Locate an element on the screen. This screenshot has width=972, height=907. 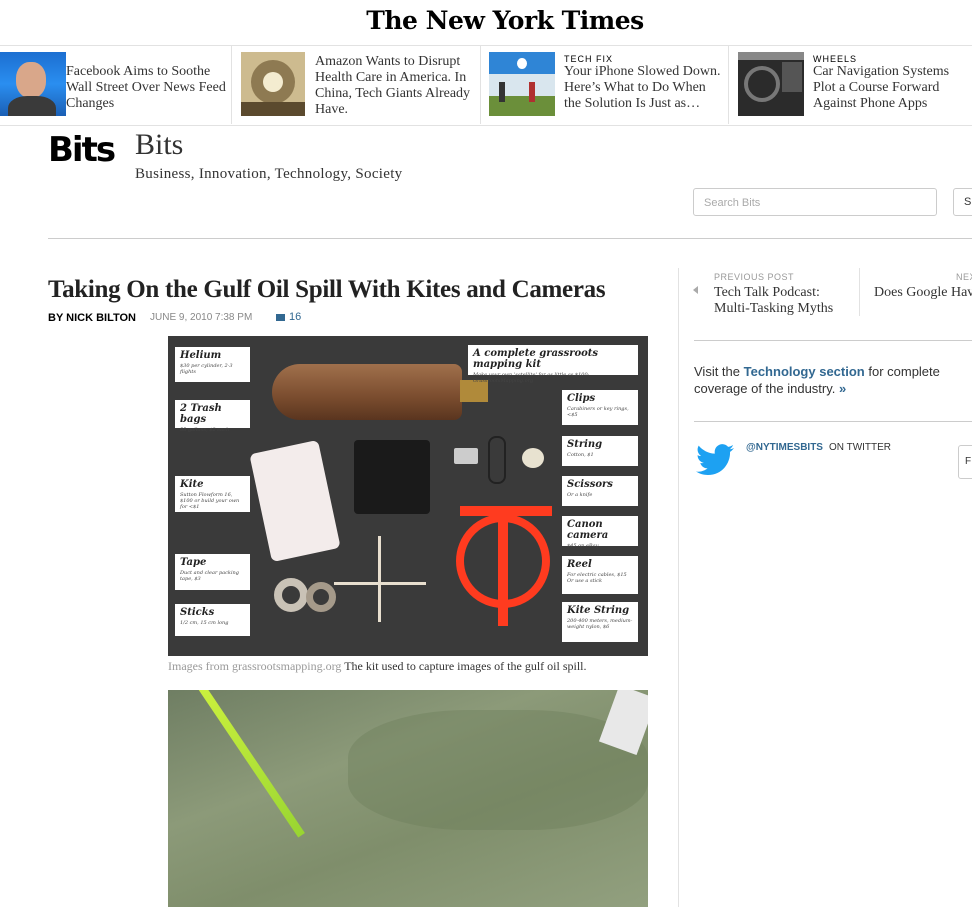
apple-store-photo is located at coordinates (522, 84).